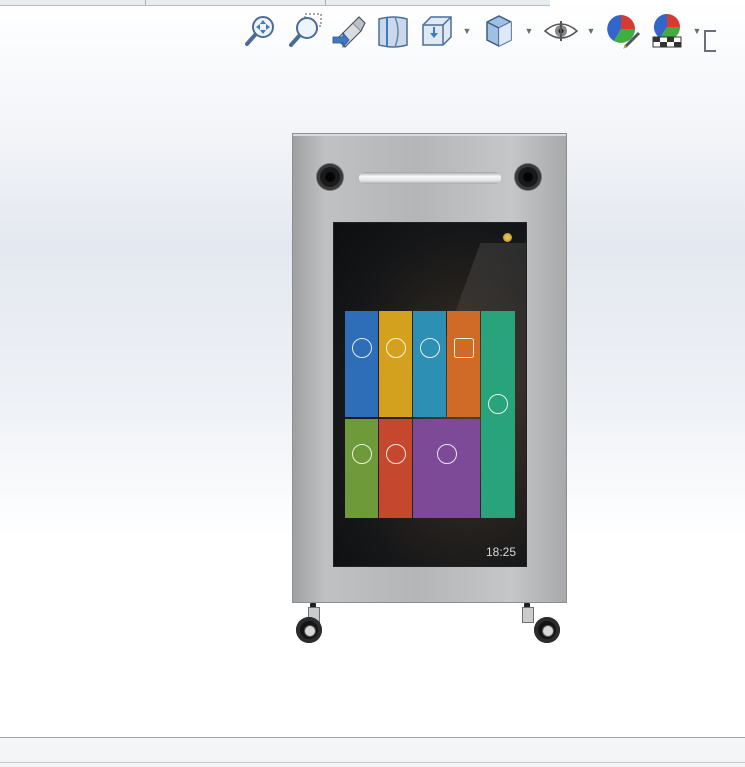 The image size is (745, 767). Describe the element at coordinates (395, 453) in the screenshot. I see `system-icon` at that location.